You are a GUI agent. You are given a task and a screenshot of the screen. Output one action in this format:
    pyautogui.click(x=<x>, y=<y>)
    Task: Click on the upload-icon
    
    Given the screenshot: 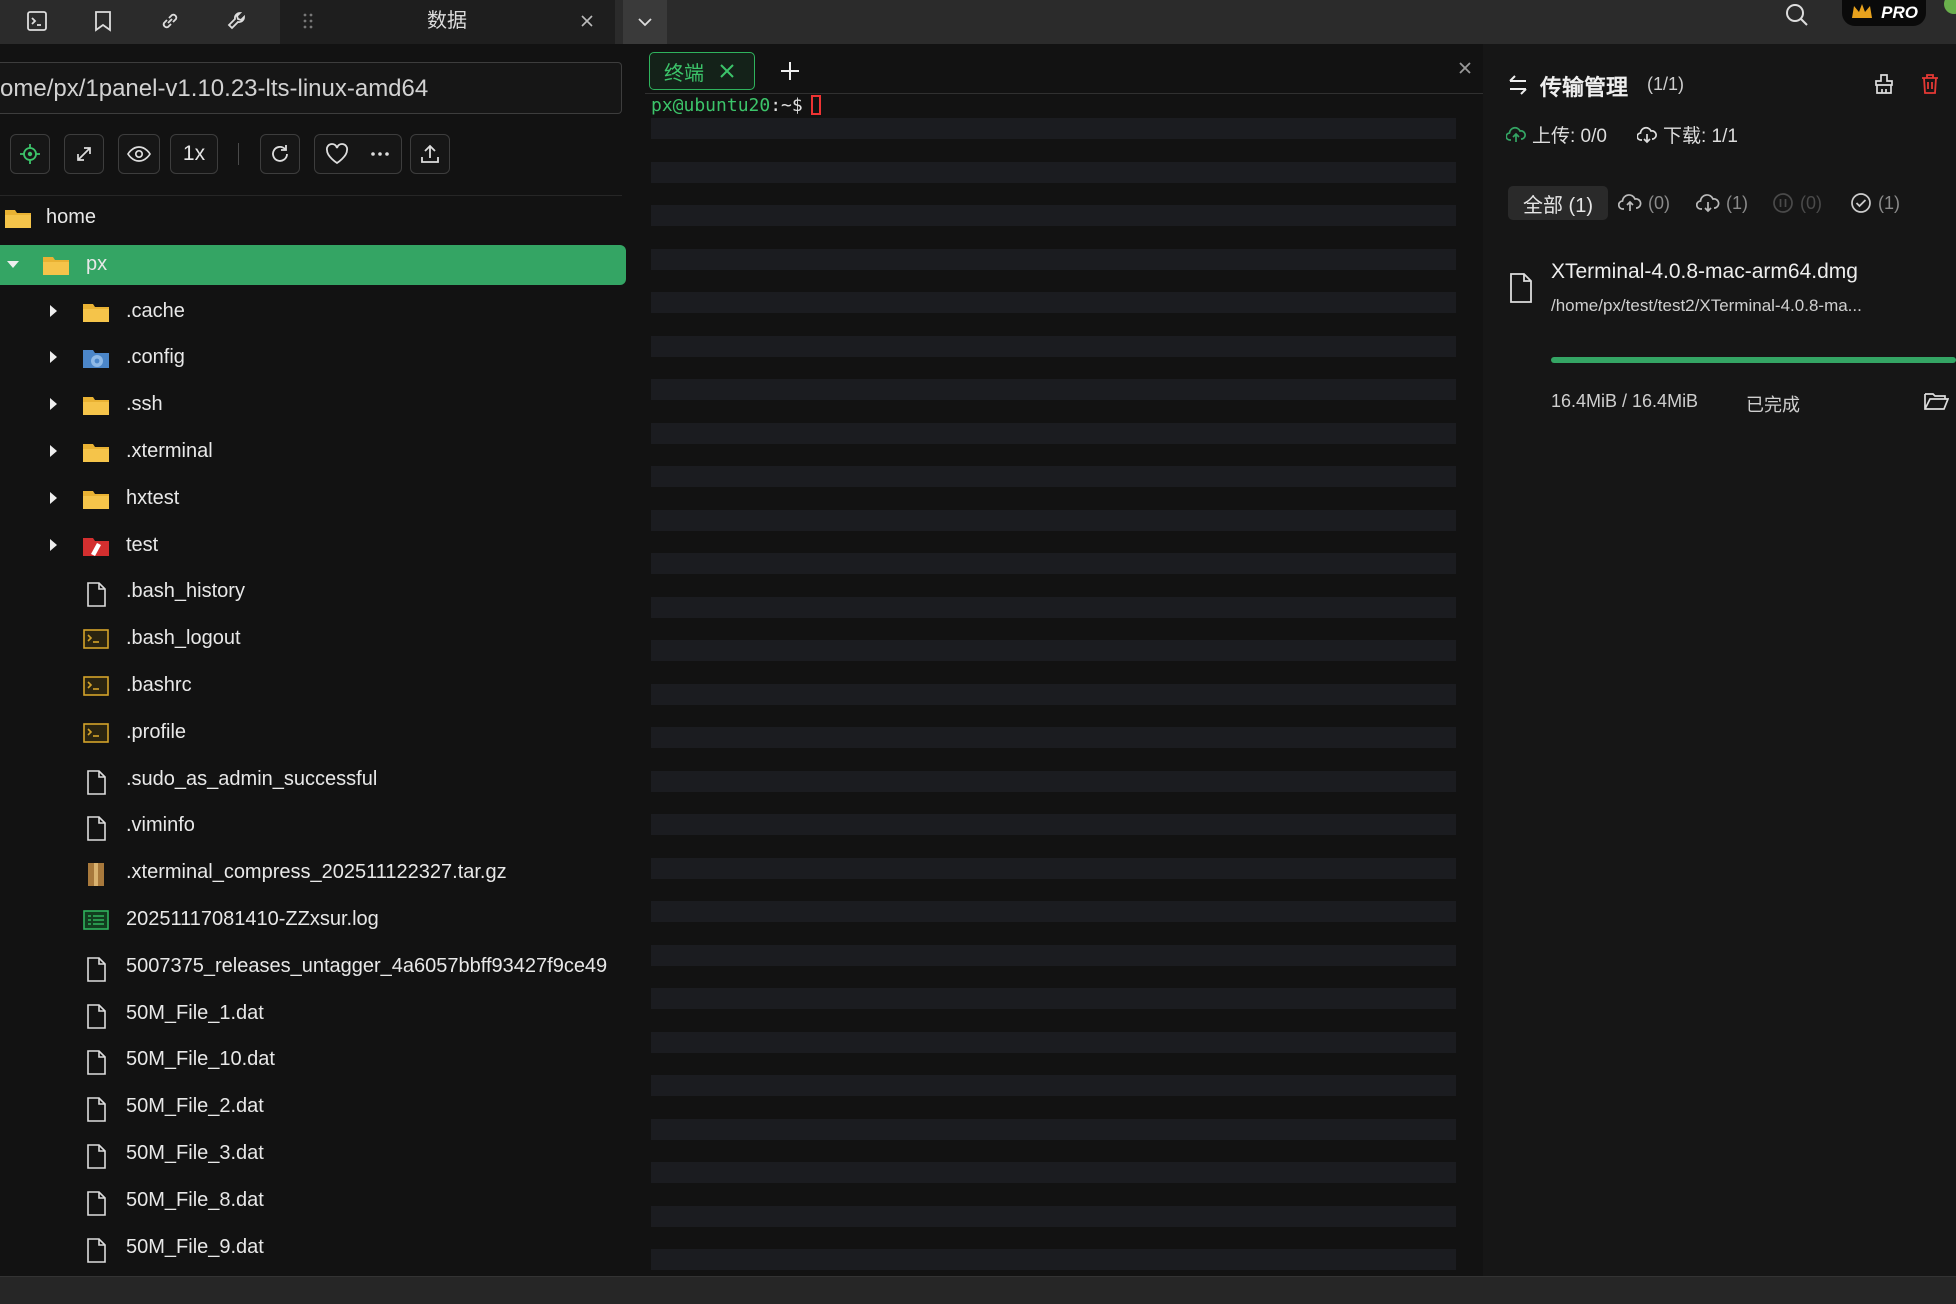 What is the action you would take?
    pyautogui.click(x=430, y=153)
    